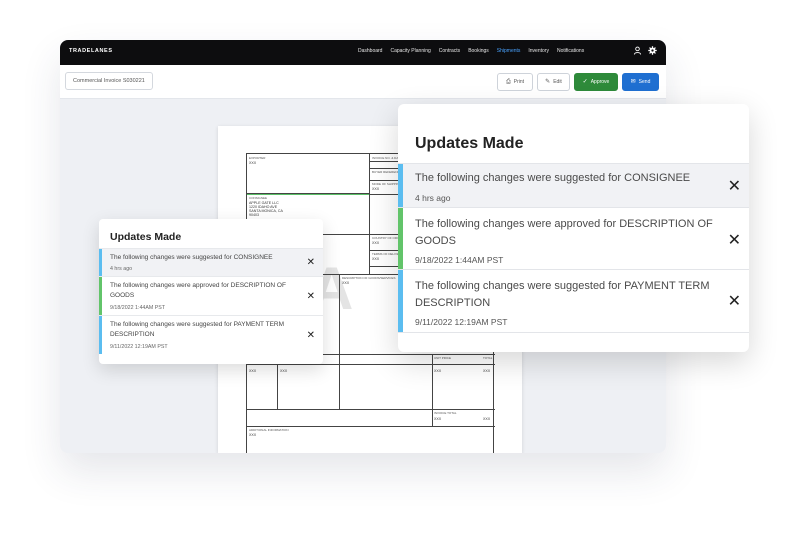 This screenshot has height=533, width=809. Describe the element at coordinates (585, 82) in the screenshot. I see `check-icon: ✓` at that location.